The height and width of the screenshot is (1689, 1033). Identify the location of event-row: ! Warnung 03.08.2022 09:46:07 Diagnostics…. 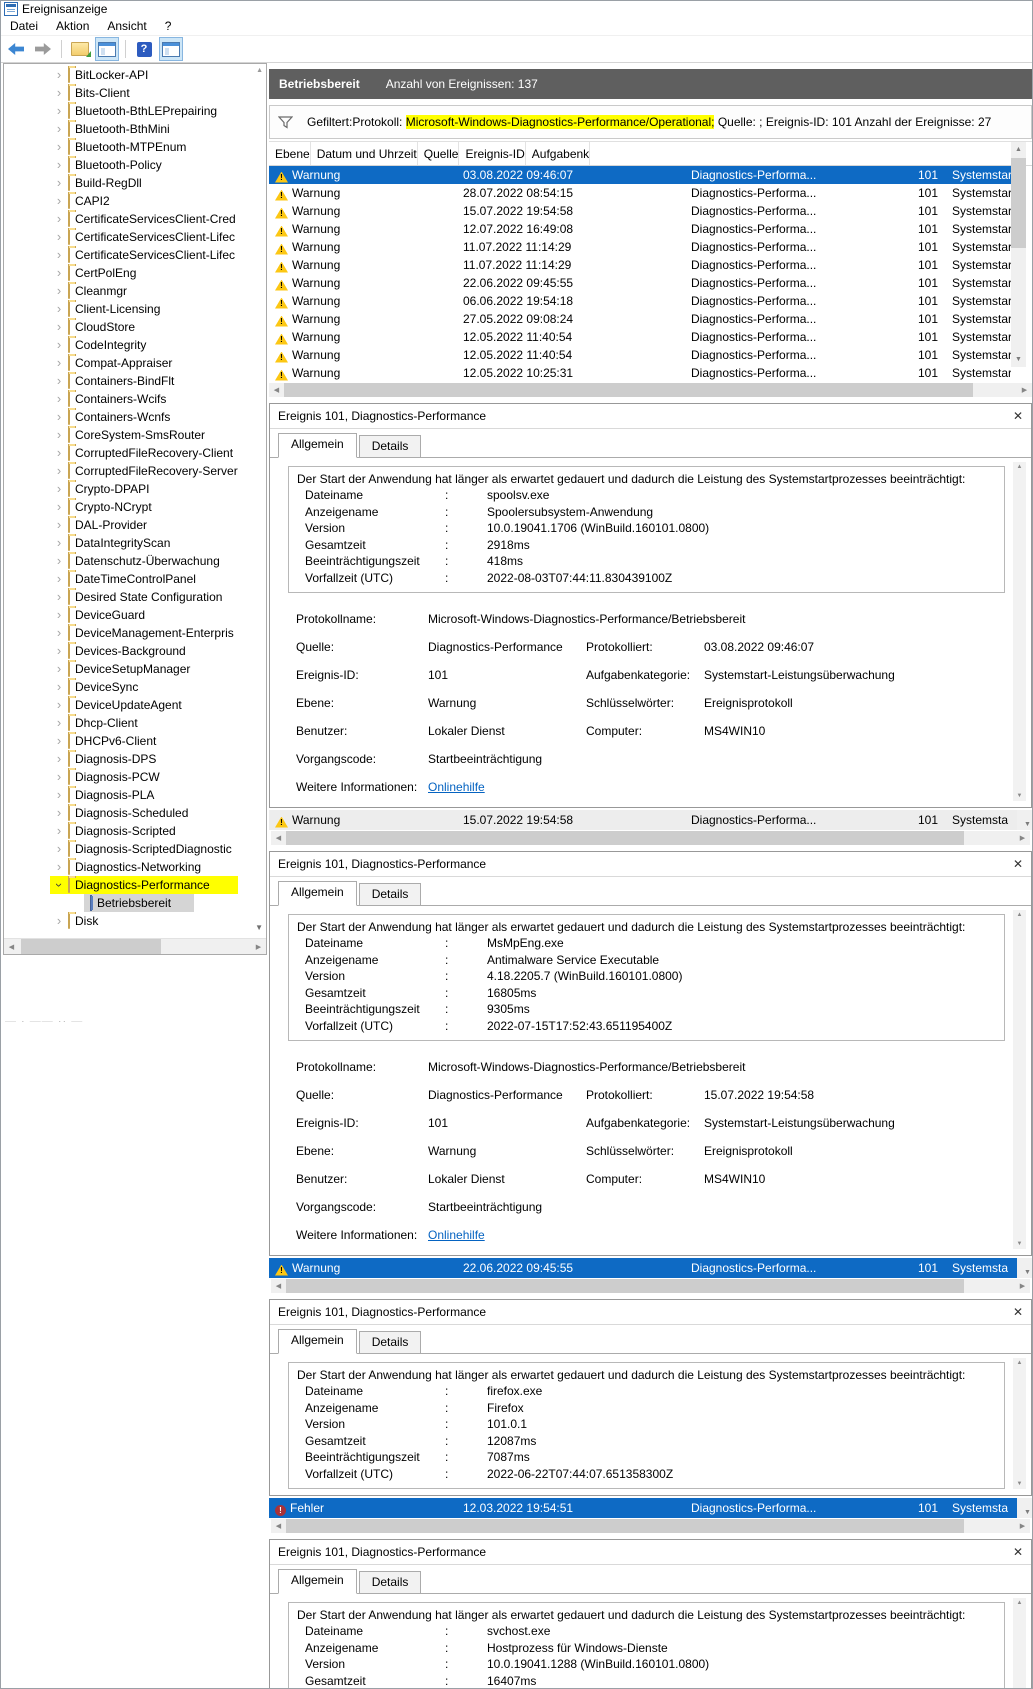
(640, 175).